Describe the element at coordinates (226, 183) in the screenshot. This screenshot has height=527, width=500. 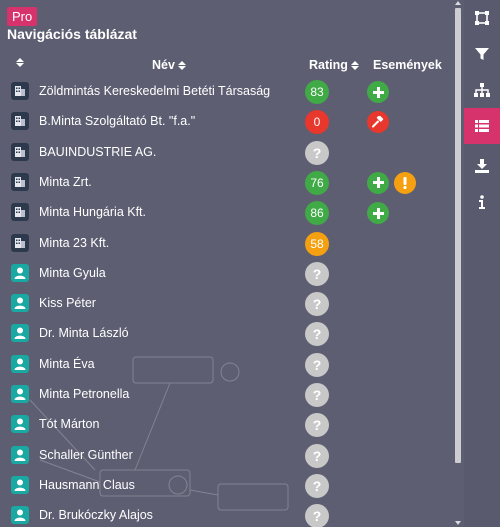
I see `table-row: Minta Zrt. 76` at that location.